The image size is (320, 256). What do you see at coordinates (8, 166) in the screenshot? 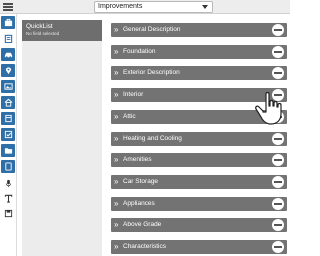
I see `document-icon` at bounding box center [8, 166].